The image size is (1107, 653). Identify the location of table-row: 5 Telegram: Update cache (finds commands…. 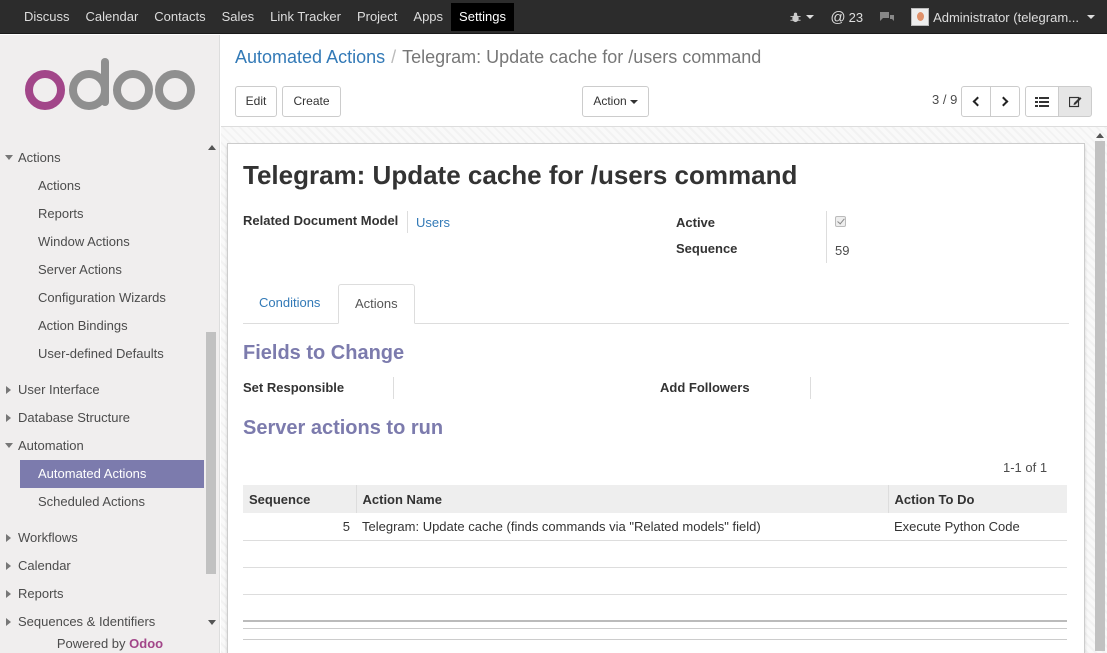
(655, 527).